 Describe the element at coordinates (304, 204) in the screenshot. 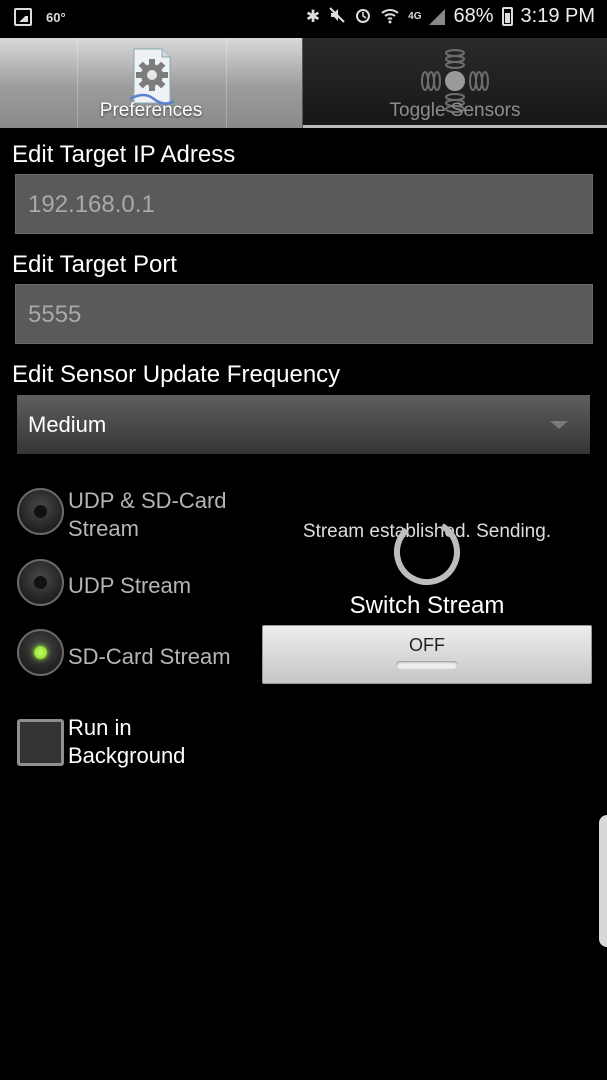

I see `ip-field: 192.168.0.1` at that location.